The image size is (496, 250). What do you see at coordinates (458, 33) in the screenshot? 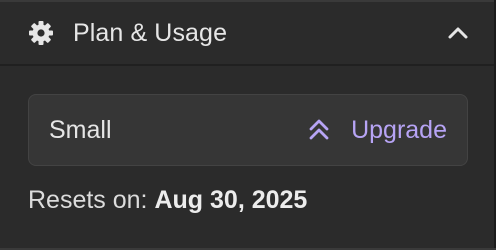
I see `chevron-up-icon` at bounding box center [458, 33].